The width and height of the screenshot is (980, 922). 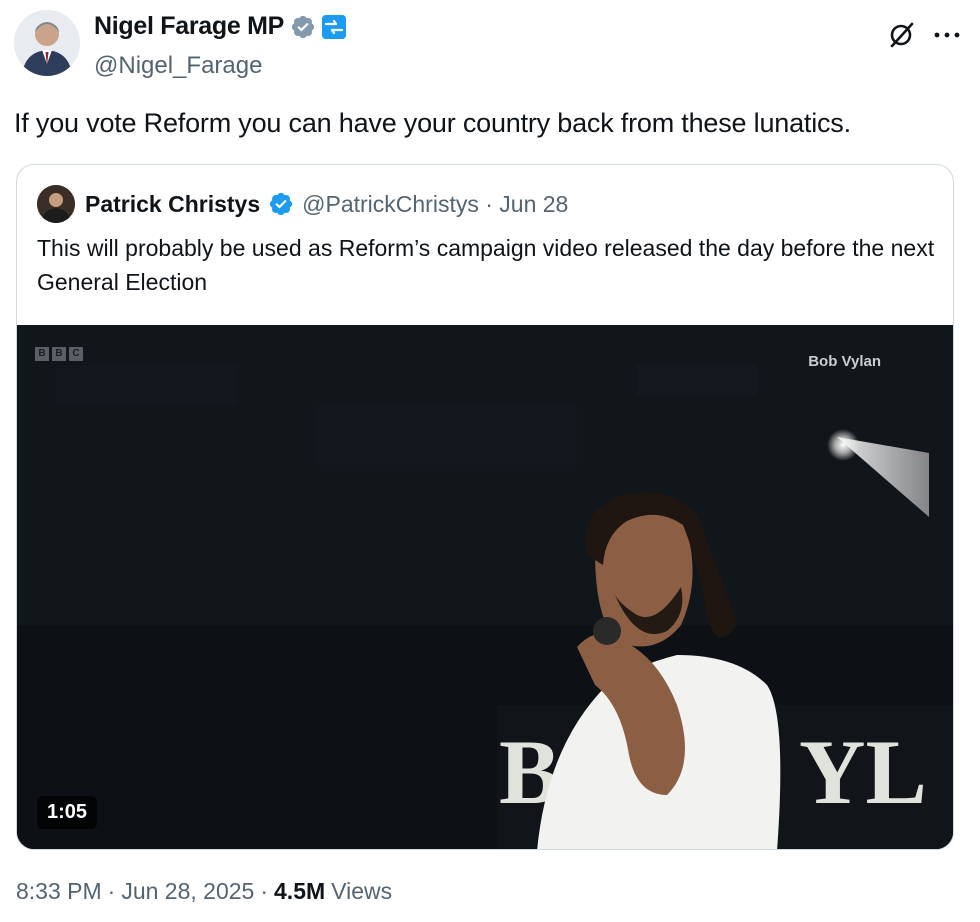 I want to click on video-overlay-label: Bob Vylan, so click(x=844, y=361).